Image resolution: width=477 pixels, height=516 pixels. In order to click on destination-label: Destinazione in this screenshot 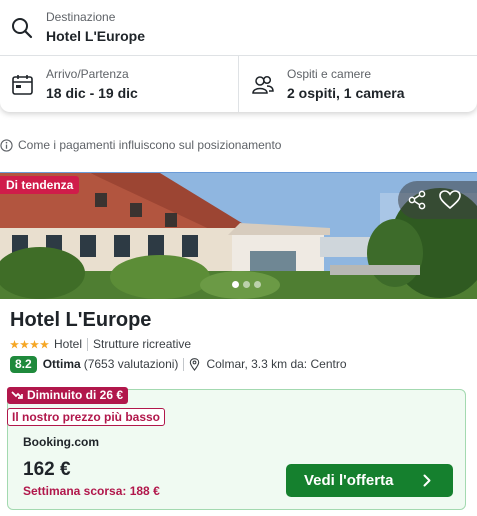, I will do `click(81, 17)`.